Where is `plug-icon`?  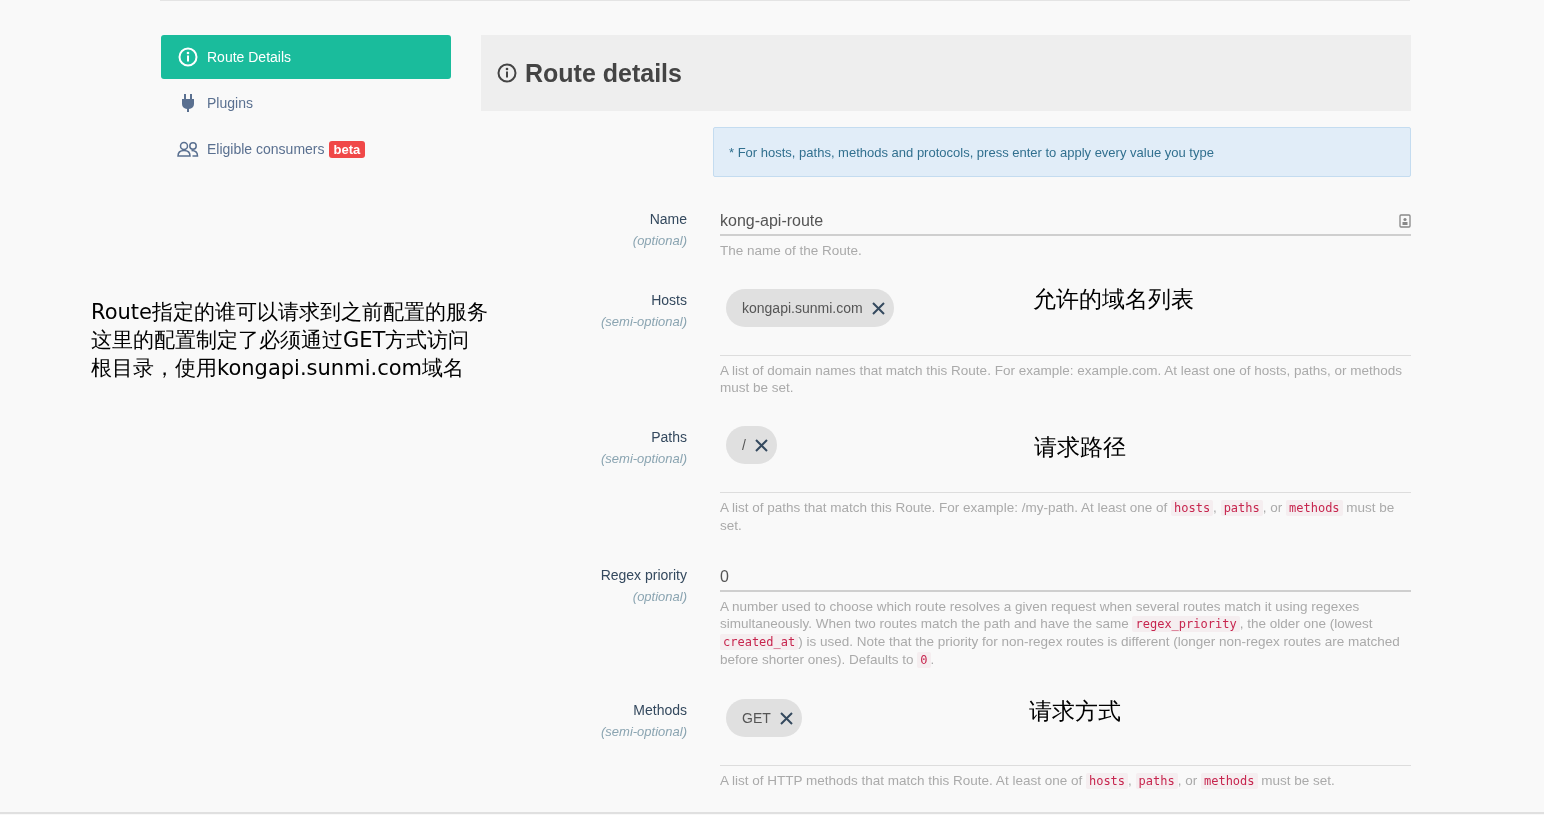
plug-icon is located at coordinates (188, 103).